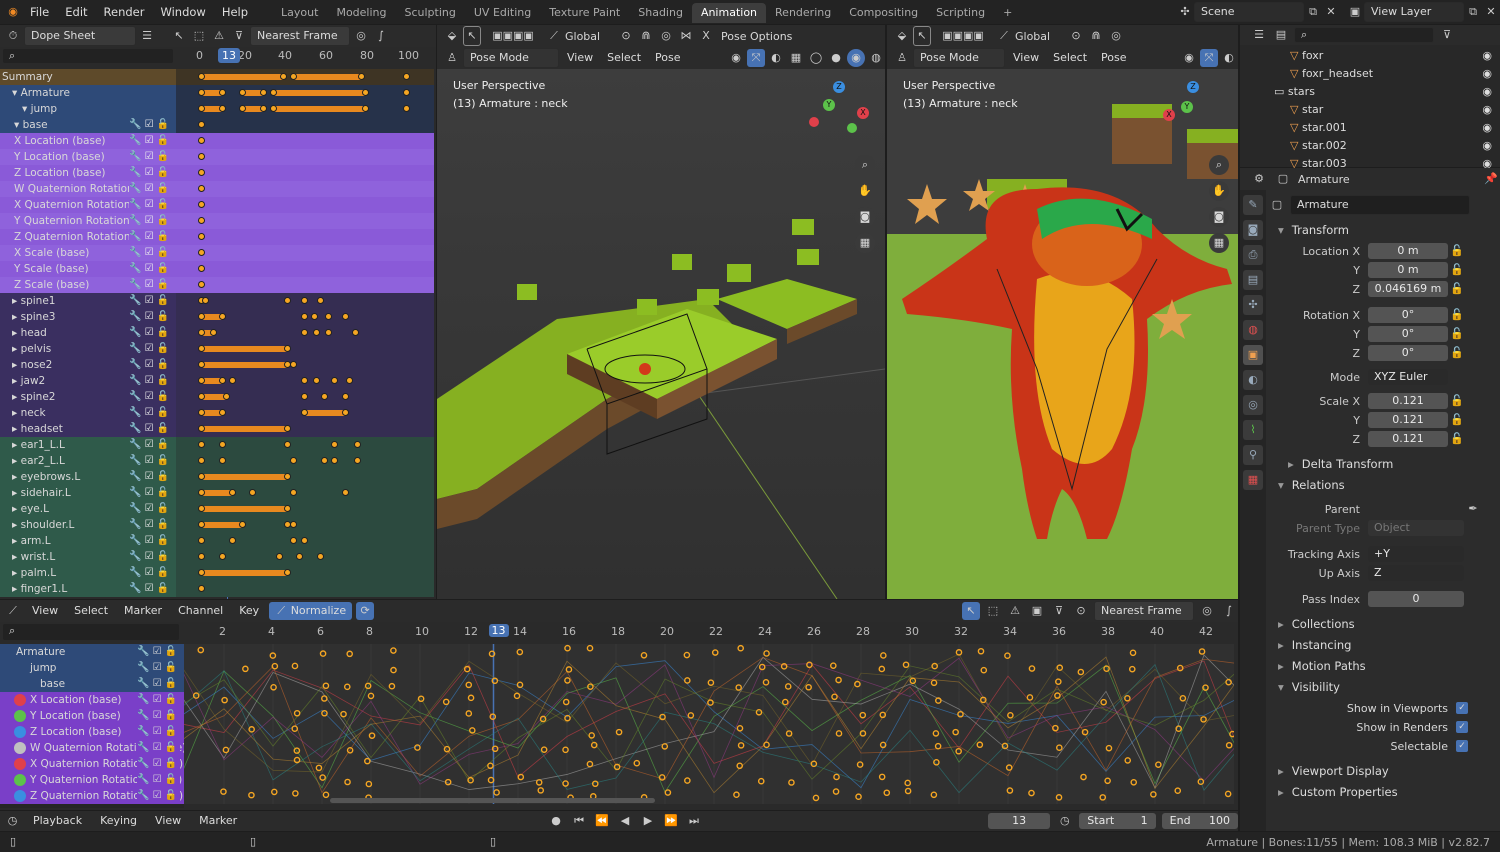  Describe the element at coordinates (1473, 509) in the screenshot. I see `eyedropper-icon: ✒` at that location.